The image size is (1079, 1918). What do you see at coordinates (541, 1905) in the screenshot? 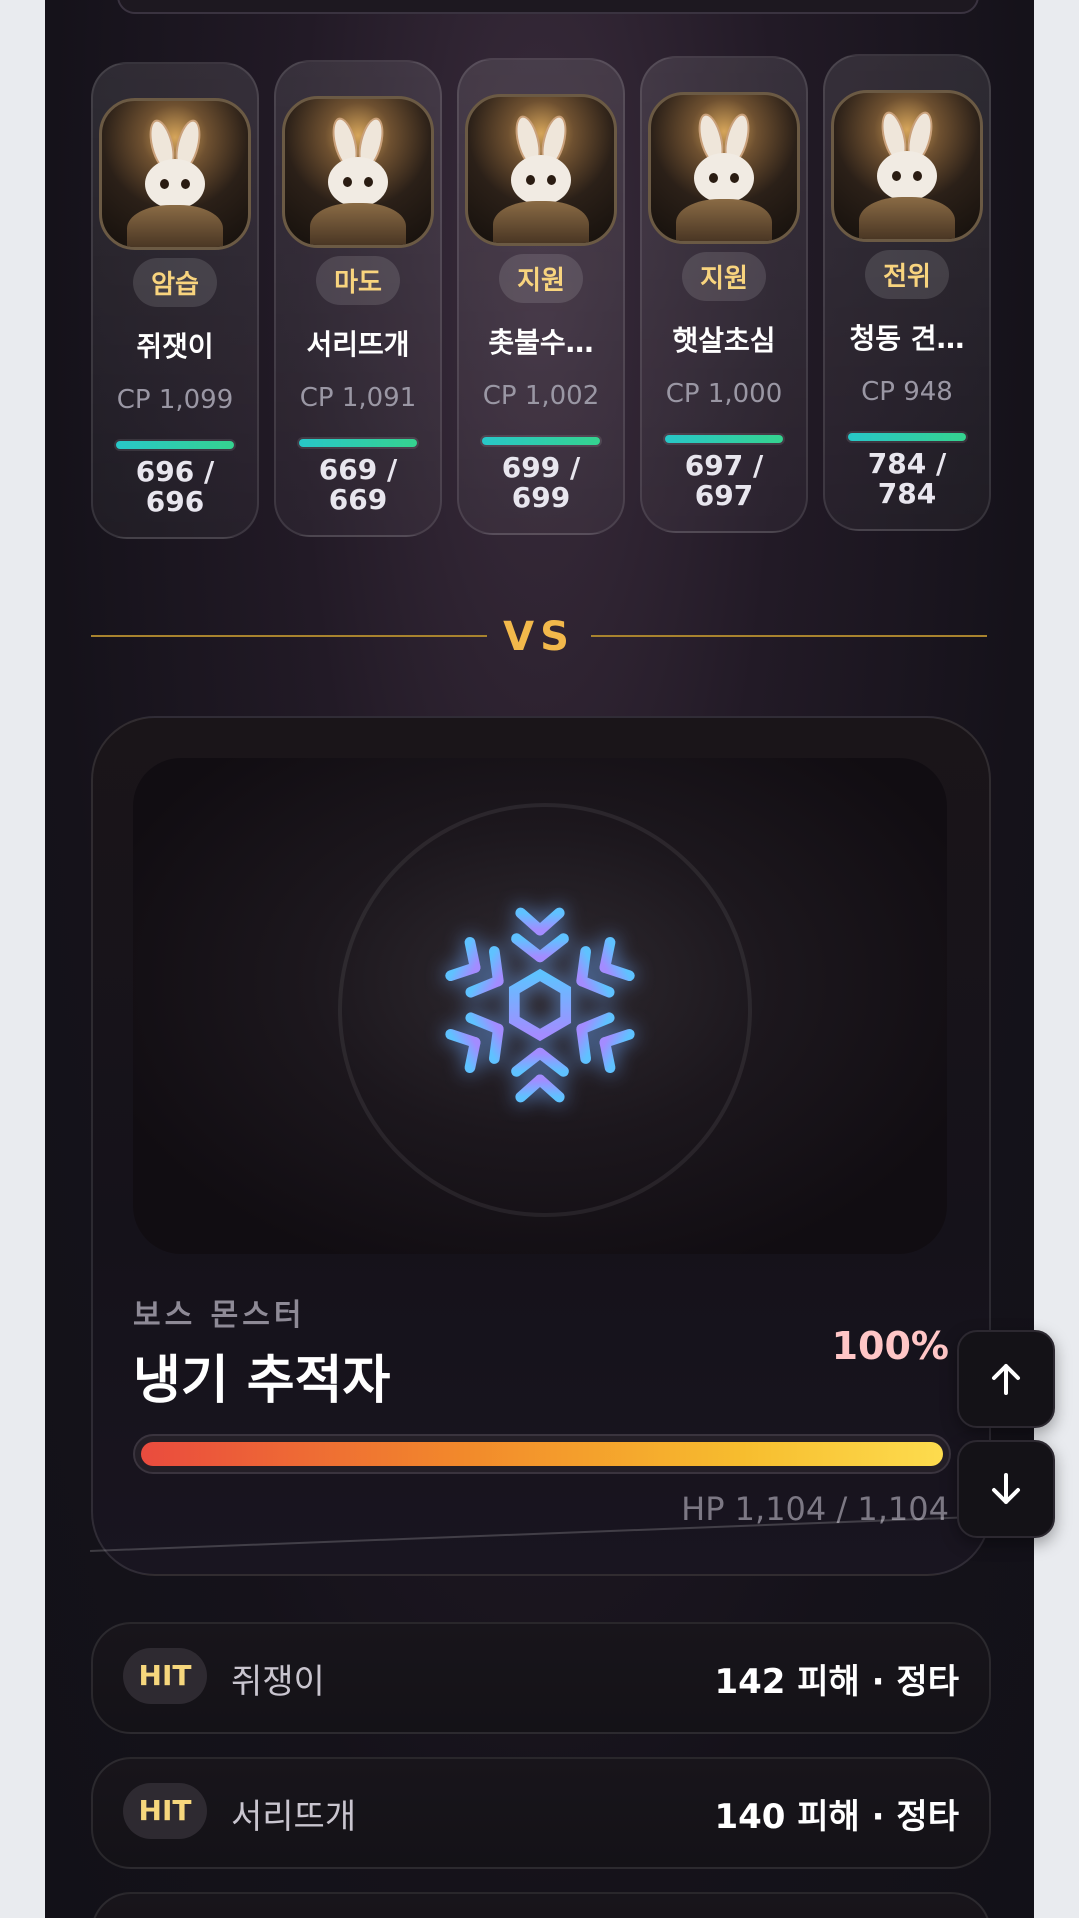
I see `battle-log-item` at bounding box center [541, 1905].